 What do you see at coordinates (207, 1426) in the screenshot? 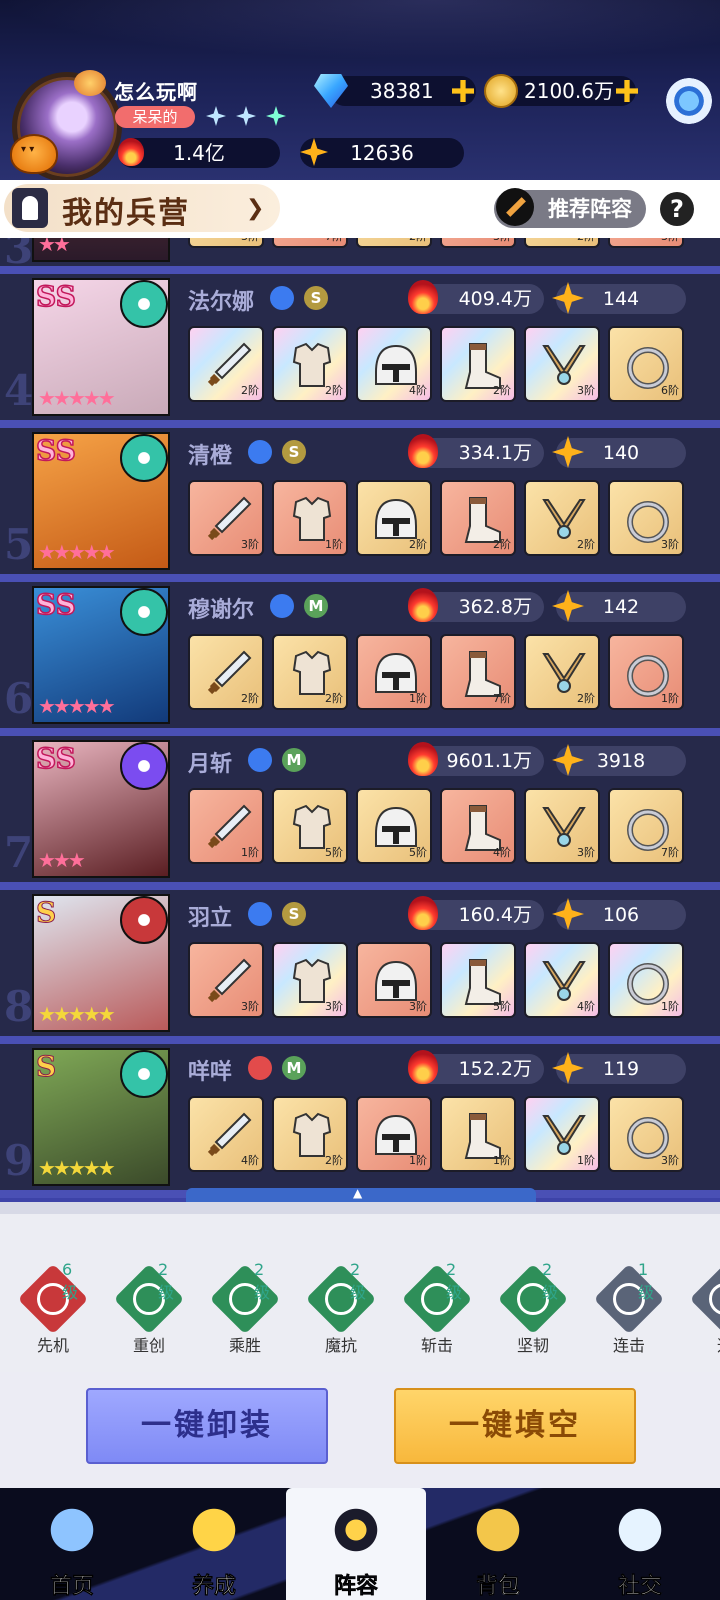
I see `unequip-all-button: 一键卸装` at bounding box center [207, 1426].